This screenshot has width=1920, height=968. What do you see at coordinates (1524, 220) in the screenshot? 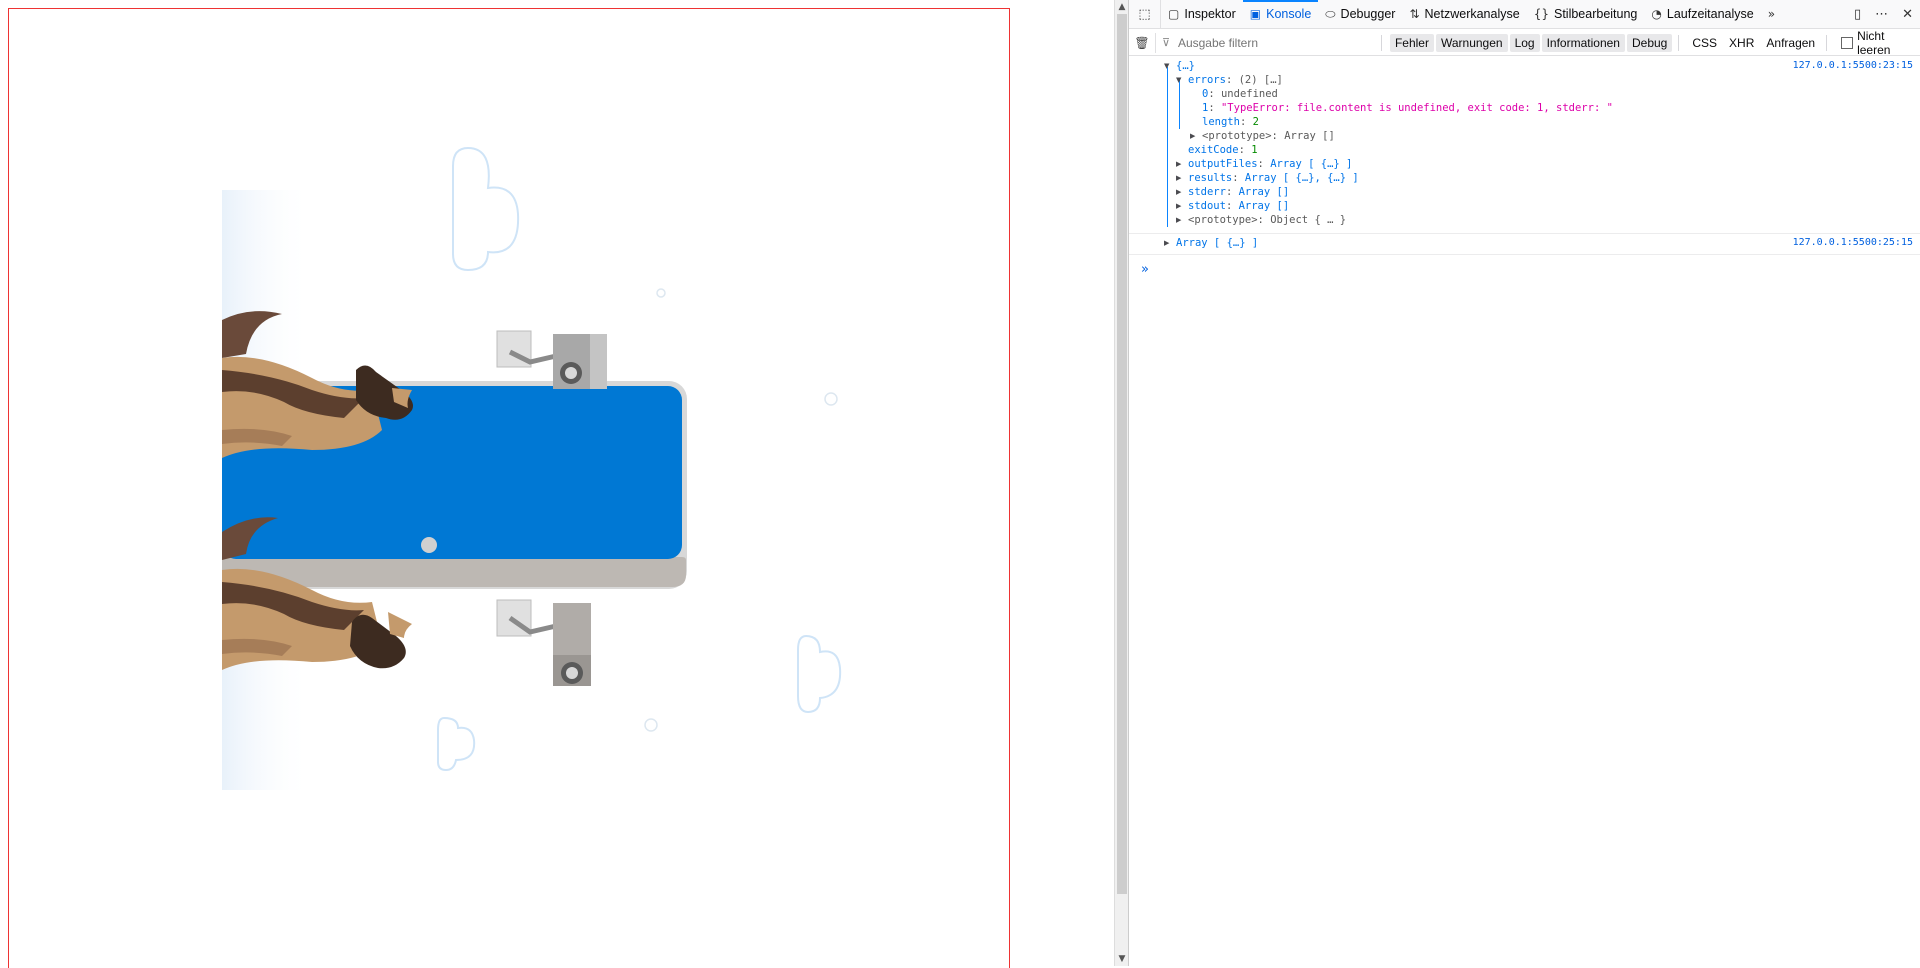
I see `tree-row: ▶ <prototype>: Object { … }` at bounding box center [1524, 220].